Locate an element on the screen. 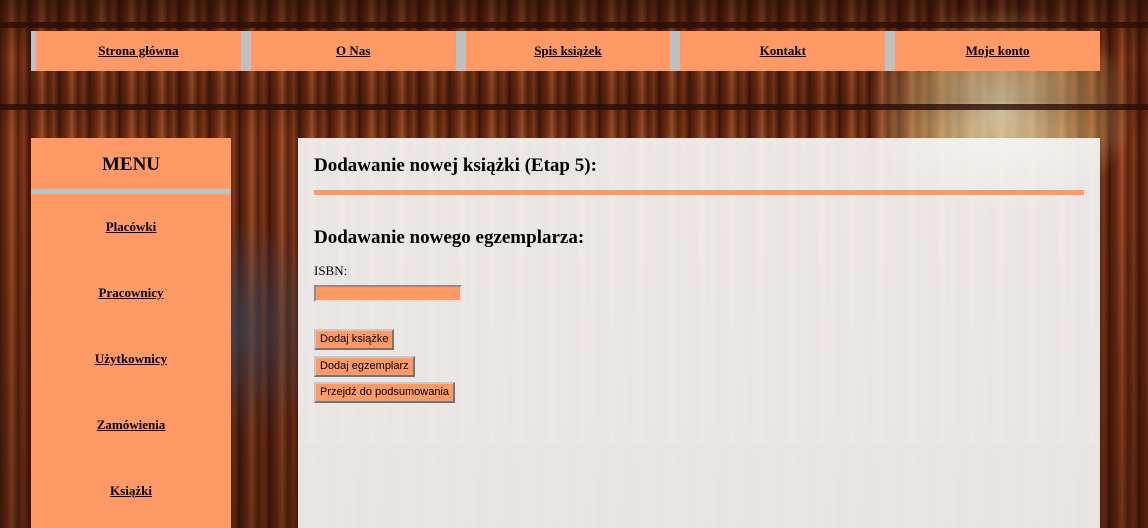 The image size is (1148, 528). main-panel-footer-area is located at coordinates (699, 485).